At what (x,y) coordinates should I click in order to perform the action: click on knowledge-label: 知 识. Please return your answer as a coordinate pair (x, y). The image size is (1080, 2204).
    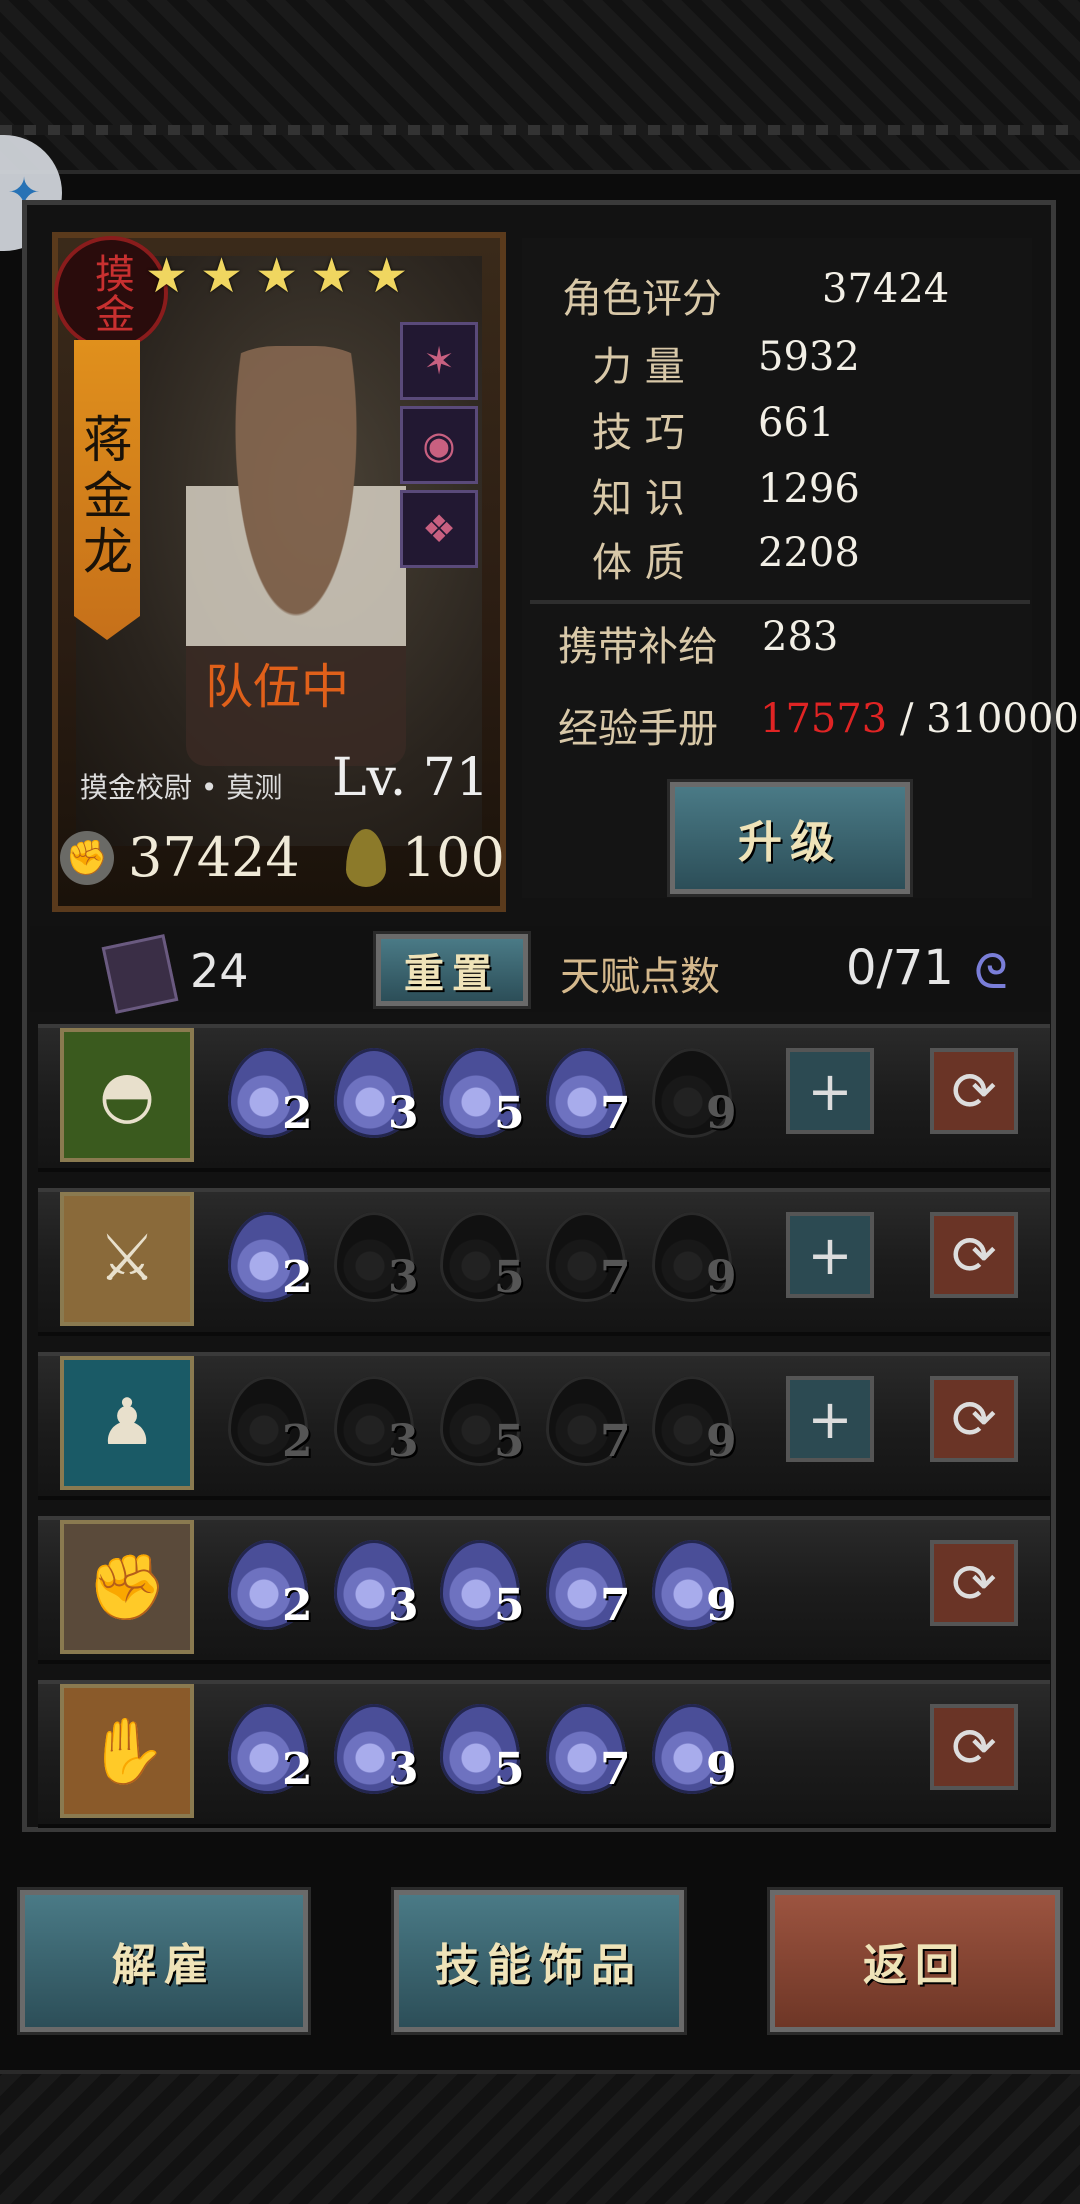
    Looking at the image, I should click on (638, 499).